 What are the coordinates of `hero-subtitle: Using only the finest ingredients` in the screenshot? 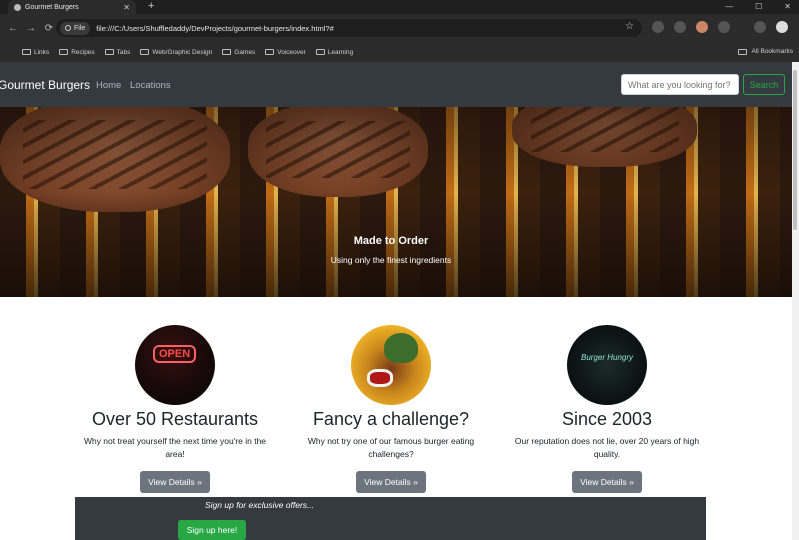 It's located at (391, 260).